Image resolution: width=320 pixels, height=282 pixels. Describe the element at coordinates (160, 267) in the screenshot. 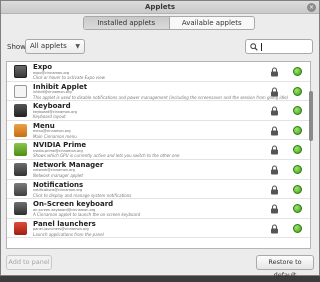

I see `bottom-bar: Add to panel Restore to default` at that location.